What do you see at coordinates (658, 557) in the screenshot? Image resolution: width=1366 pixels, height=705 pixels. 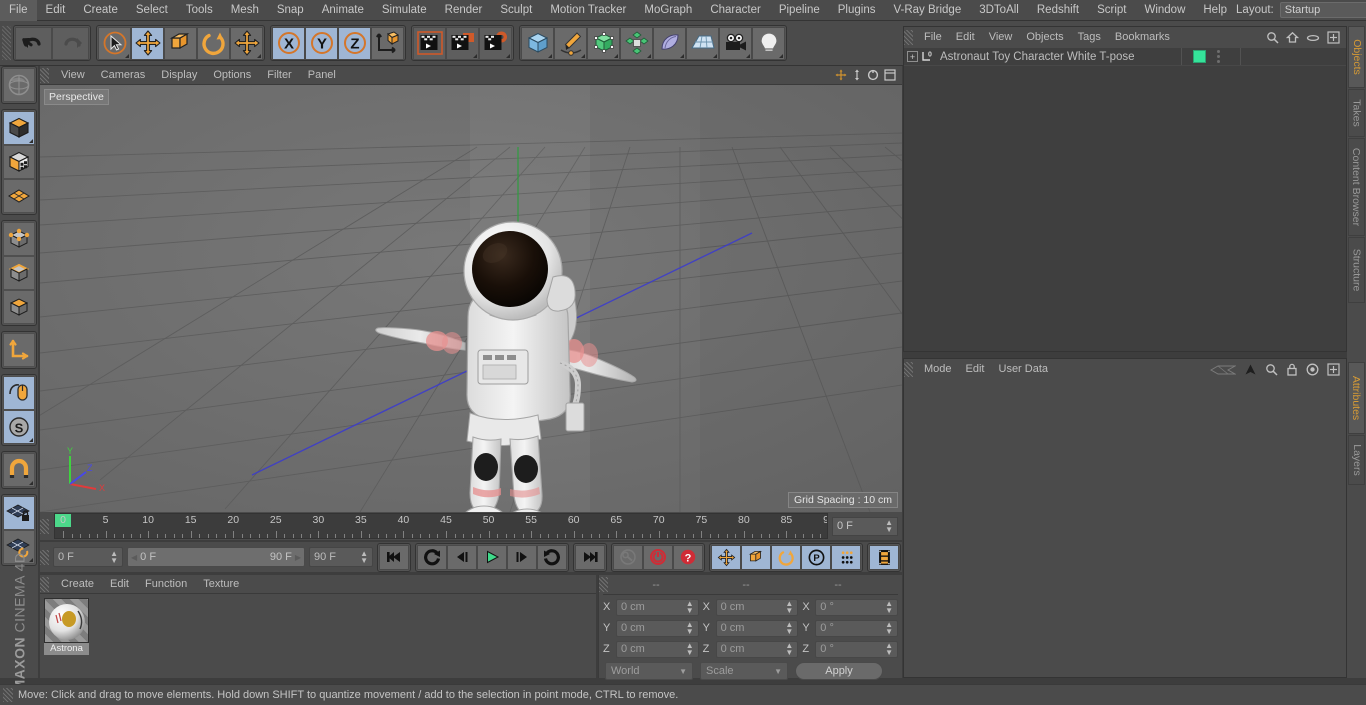 I see `autokeying-button` at bounding box center [658, 557].